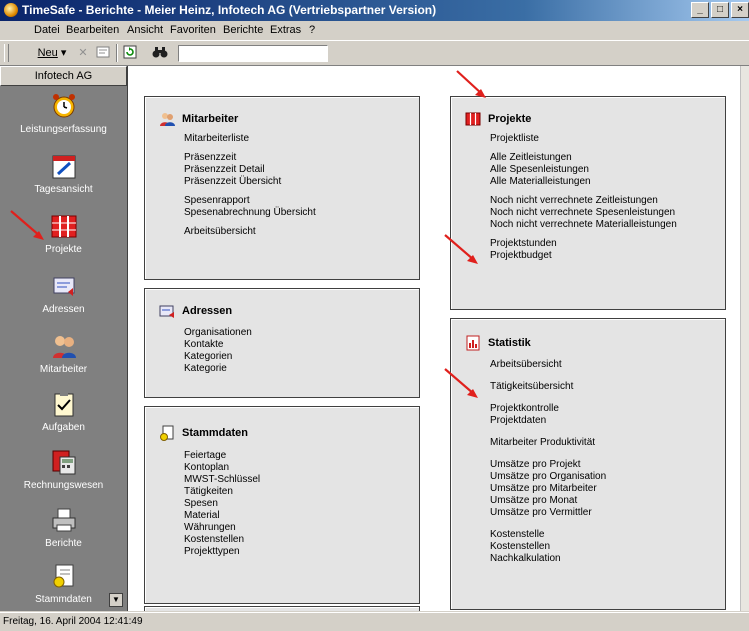 The image size is (749, 631). I want to click on menu-extras: Extras, so click(285, 30).